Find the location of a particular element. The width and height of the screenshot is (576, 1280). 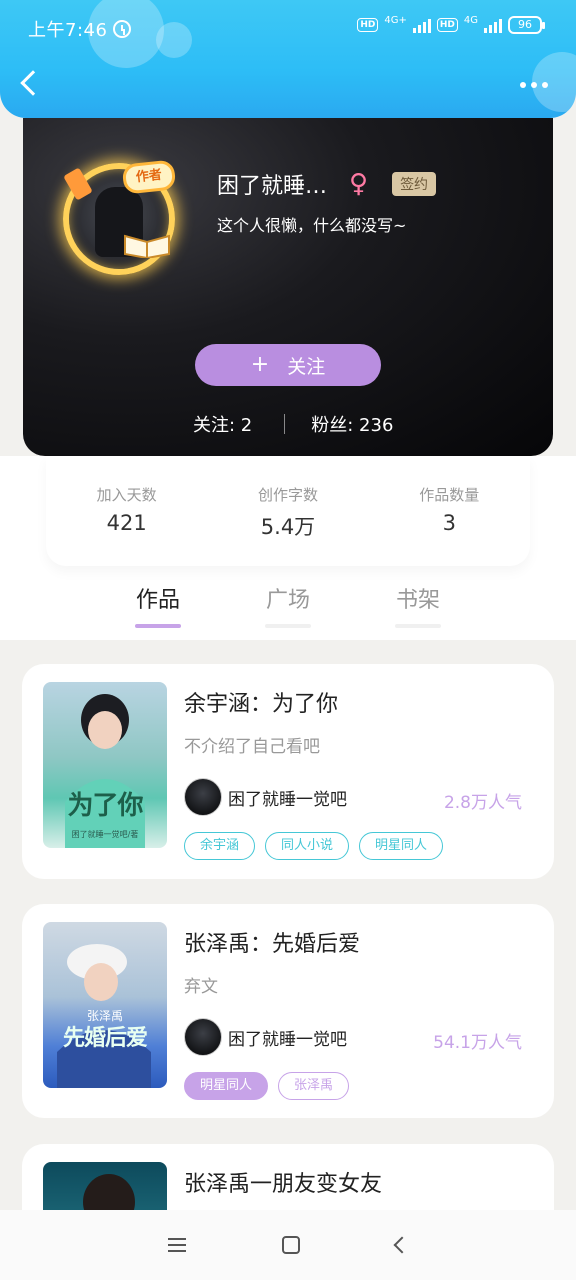

popularity: 2.8万人气 is located at coordinates (482, 803).